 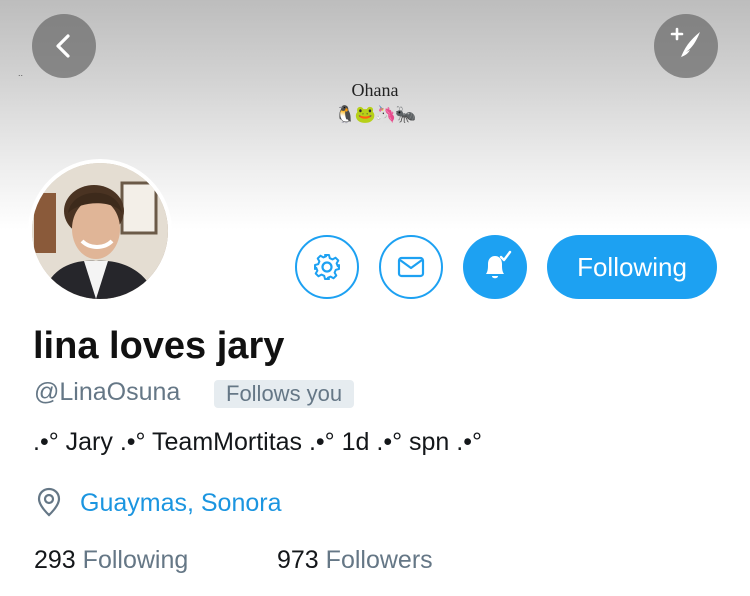 I want to click on envelope-icon, so click(x=411, y=267).